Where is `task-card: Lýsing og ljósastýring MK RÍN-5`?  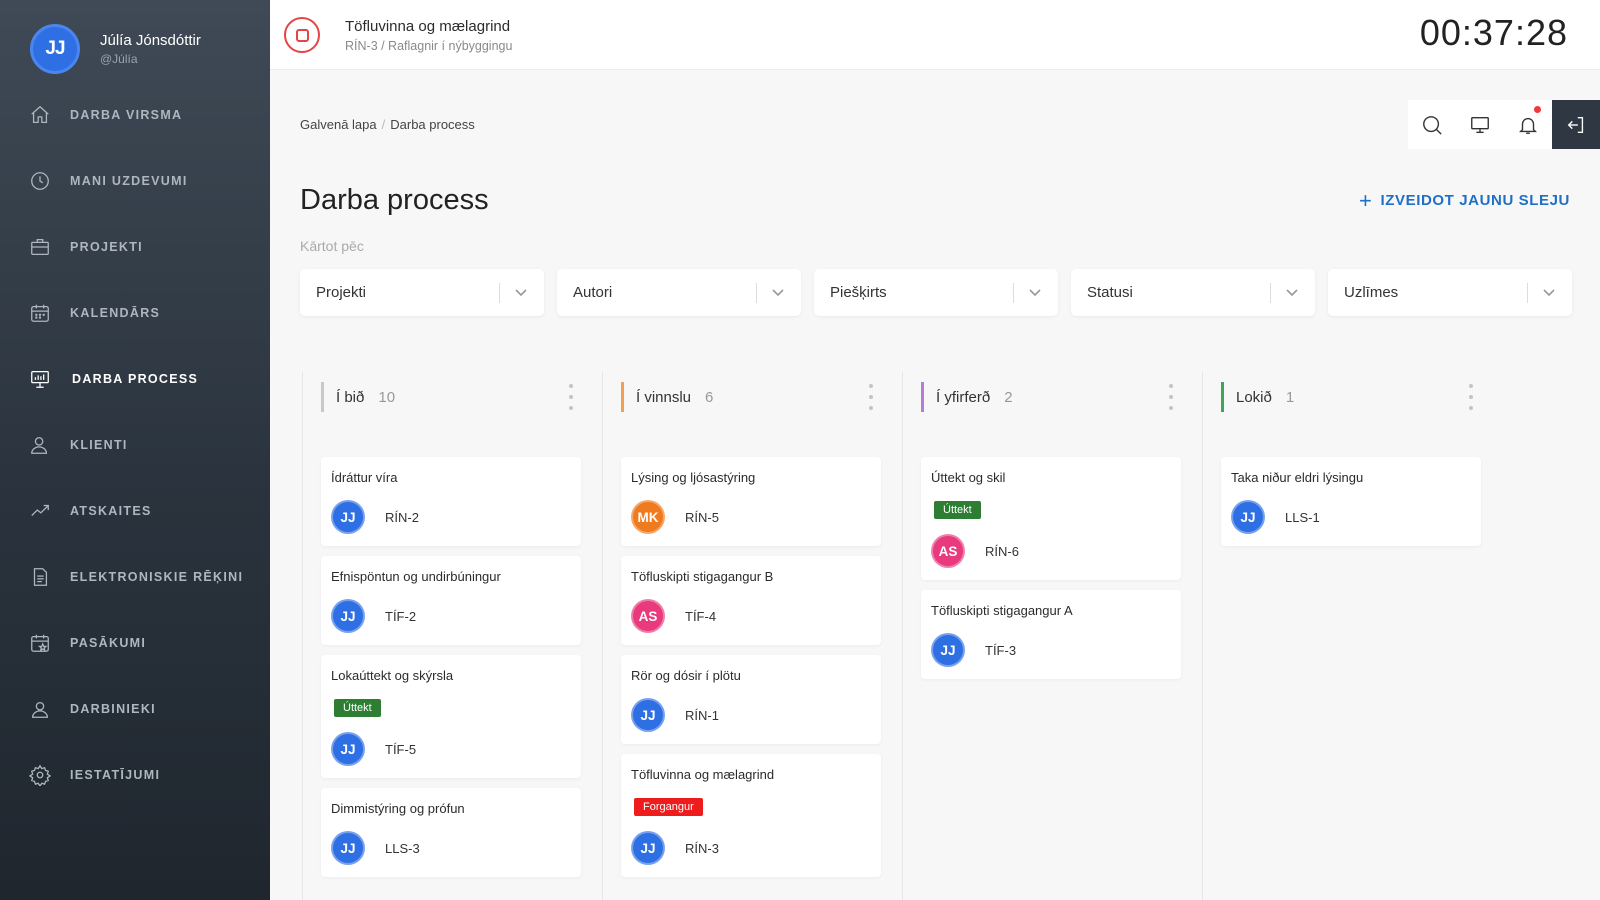
task-card: Lýsing og ljósastýring MK RÍN-5 is located at coordinates (751, 501).